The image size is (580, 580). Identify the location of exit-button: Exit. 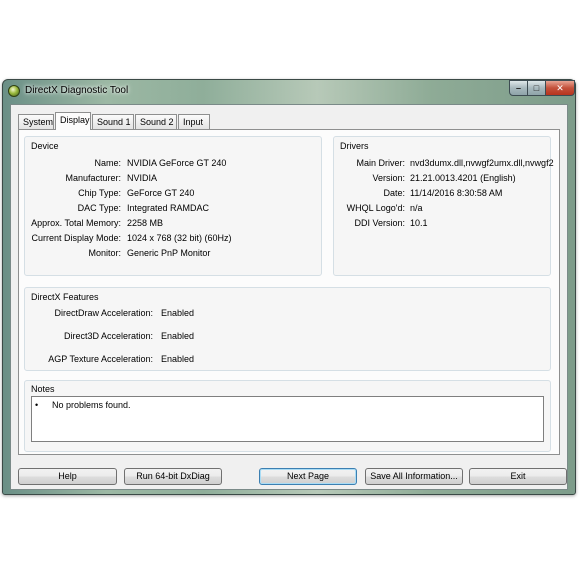
(518, 476).